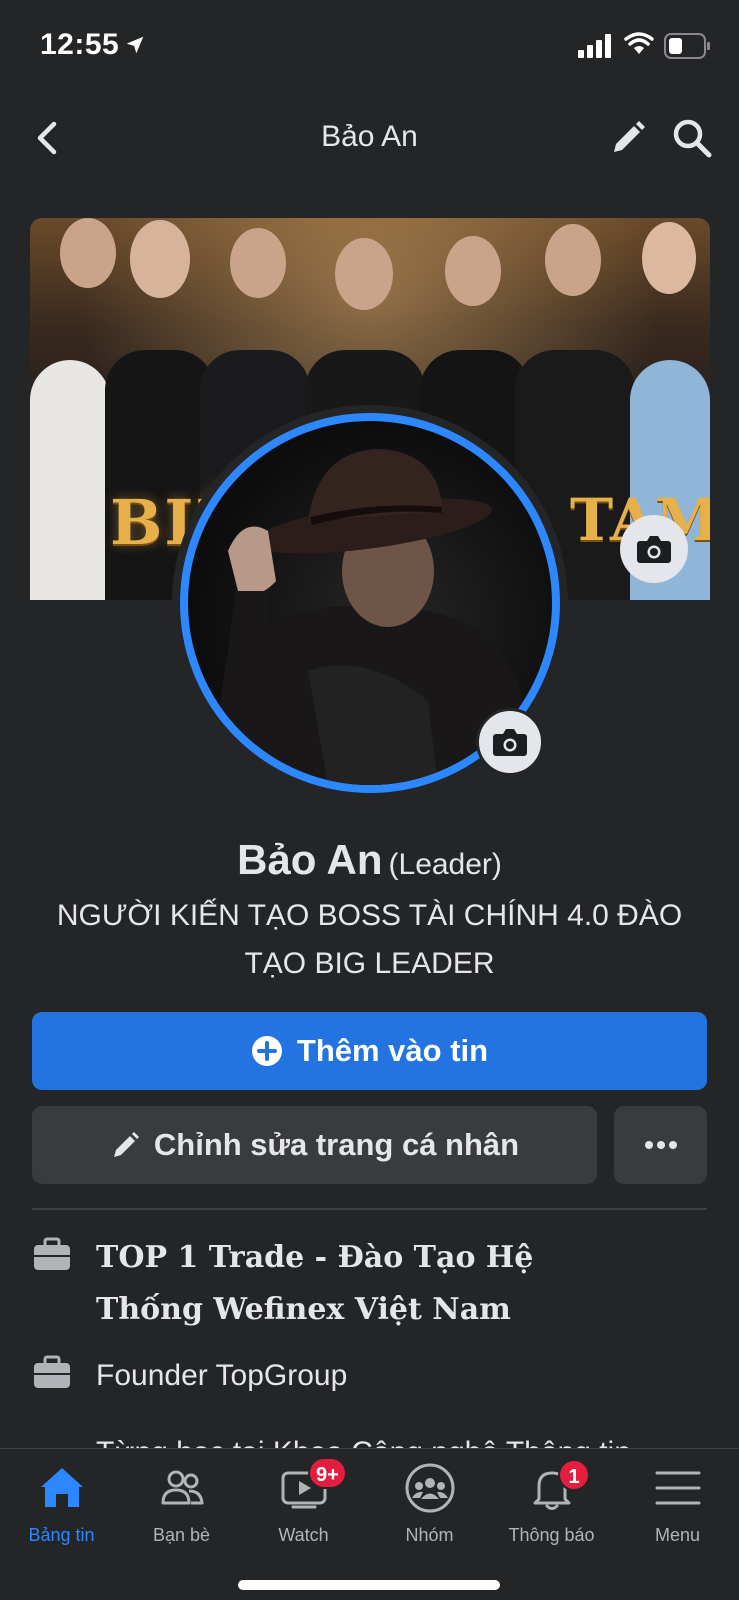 The width and height of the screenshot is (739, 1600). What do you see at coordinates (61, 1535) in the screenshot?
I see `tab-label: Bảng tin` at bounding box center [61, 1535].